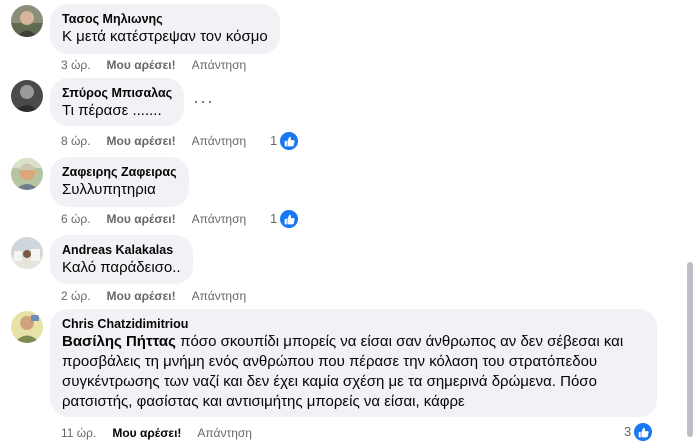 The height and width of the screenshot is (447, 694). I want to click on comment-author: Ζαφειρης Ζαφειρας, so click(119, 172).